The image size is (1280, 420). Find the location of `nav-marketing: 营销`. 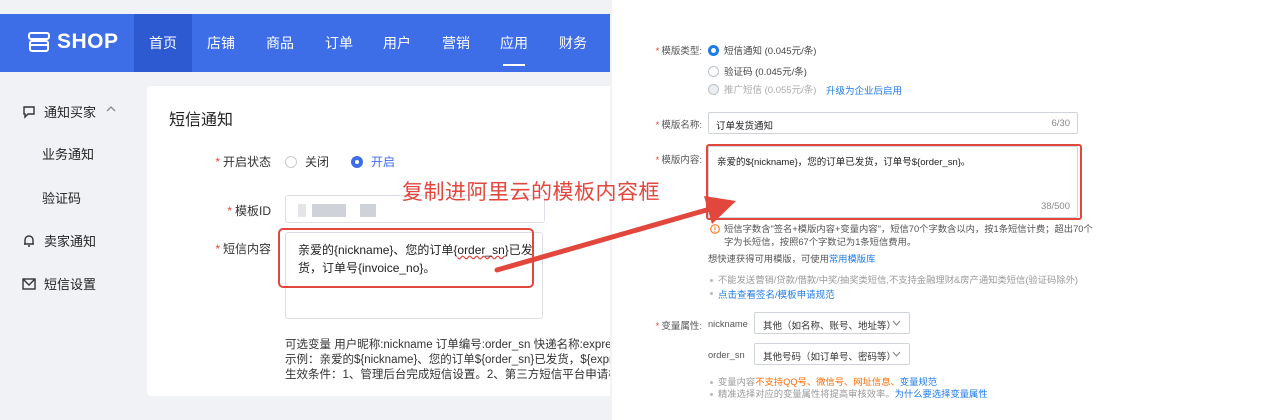

nav-marketing: 营销 is located at coordinates (456, 43).